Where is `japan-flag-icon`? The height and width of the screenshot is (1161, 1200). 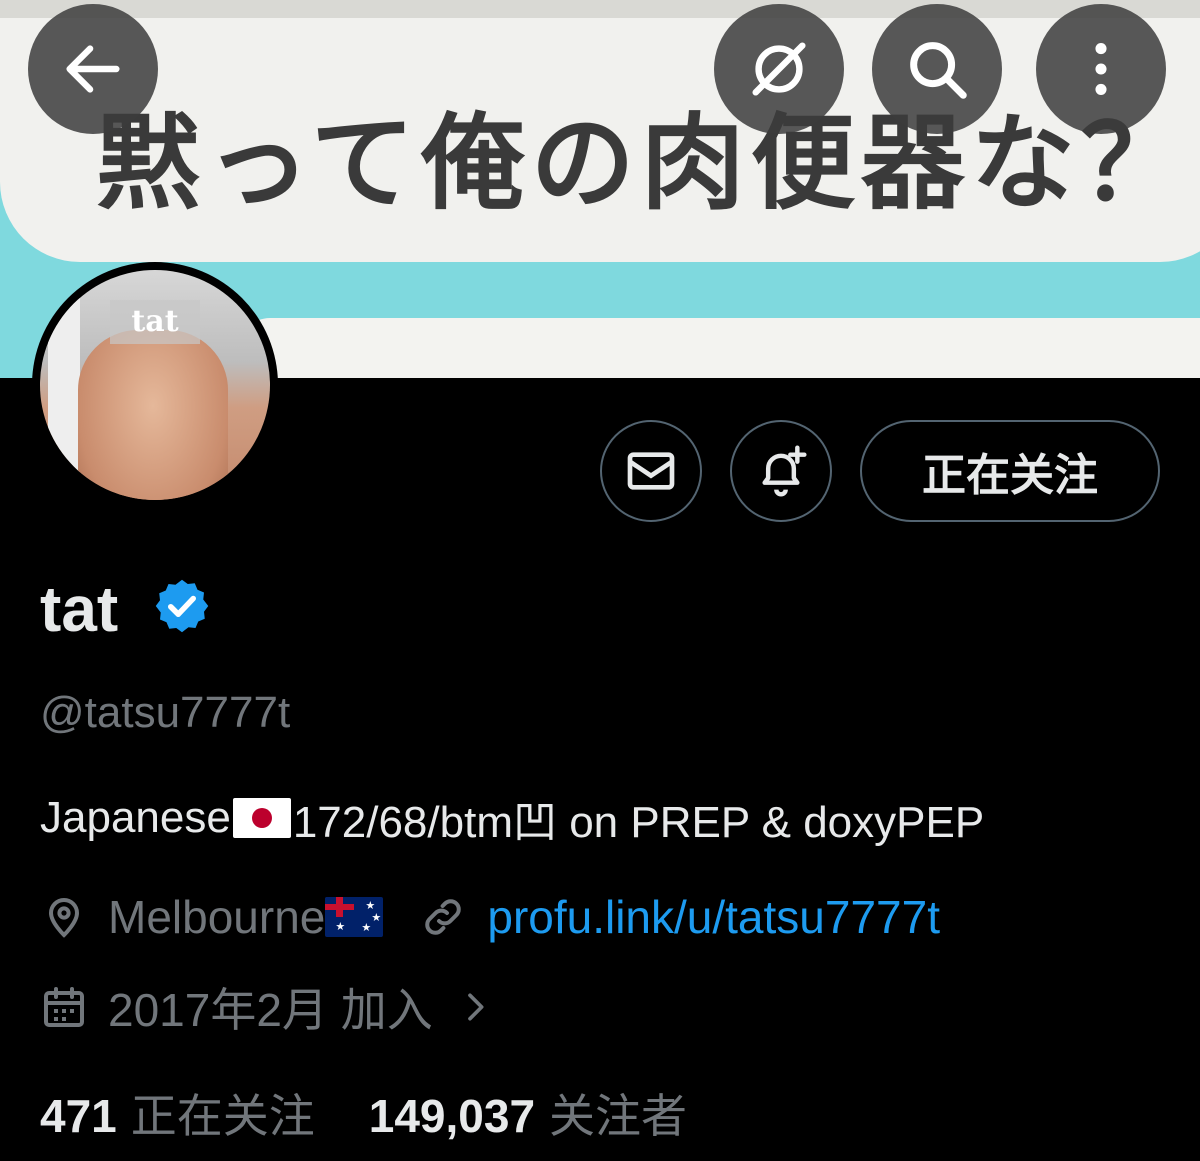
japan-flag-icon is located at coordinates (261, 818).